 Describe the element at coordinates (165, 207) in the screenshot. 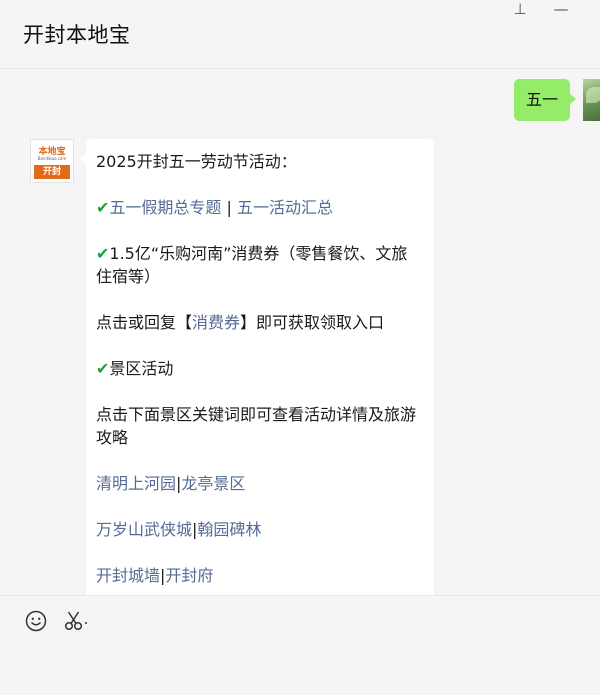

I see `link-holiday-topic: 五一假期总专题` at that location.